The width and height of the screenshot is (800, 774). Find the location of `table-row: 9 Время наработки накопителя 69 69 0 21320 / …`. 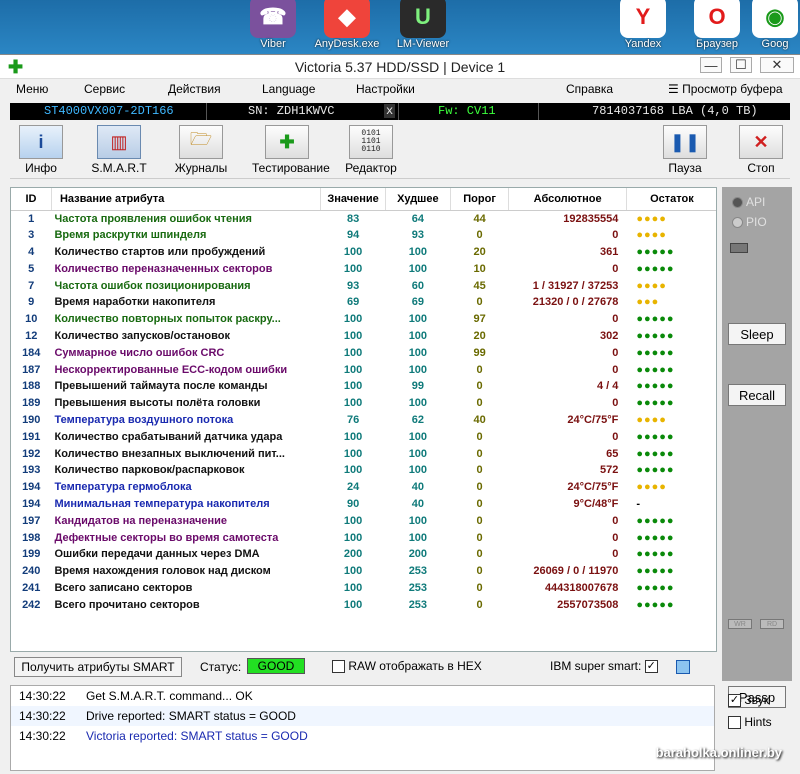

table-row: 9 Время наработки накопителя 69 69 0 21320 / … is located at coordinates (363, 302).